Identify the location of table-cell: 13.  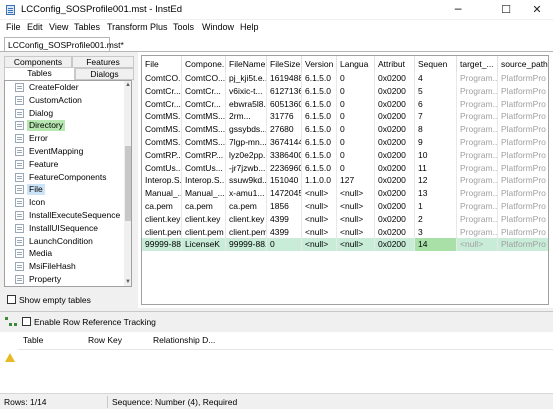
(436, 194).